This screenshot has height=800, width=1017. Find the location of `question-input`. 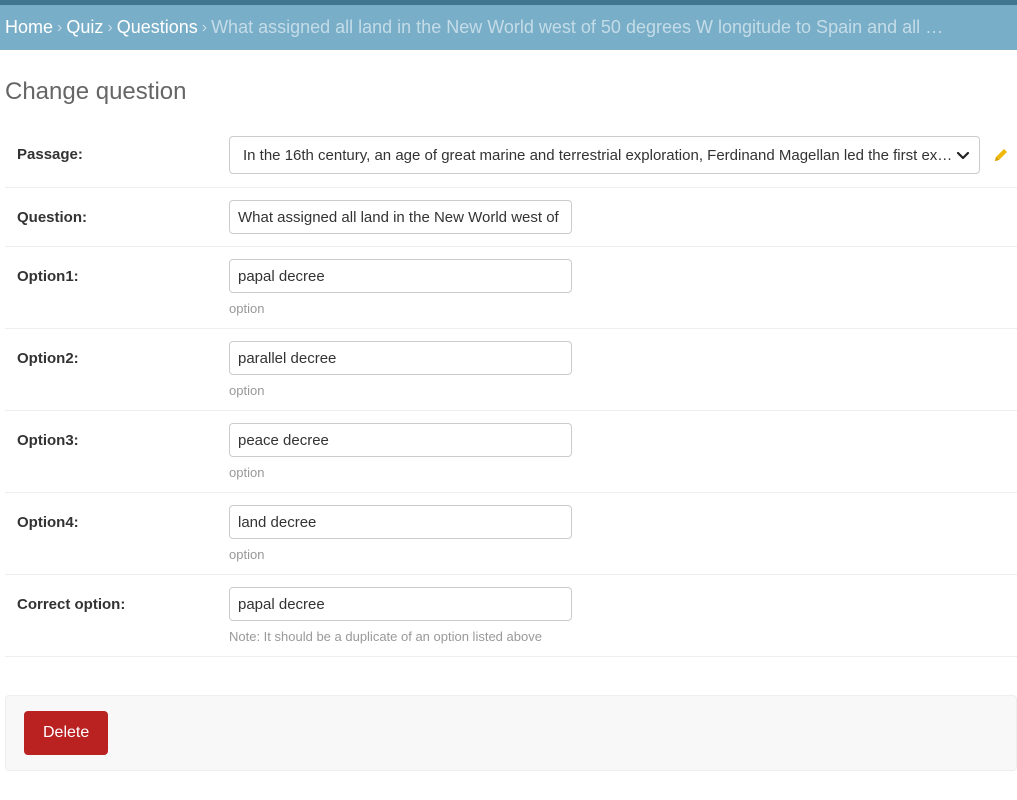

question-input is located at coordinates (400, 217).